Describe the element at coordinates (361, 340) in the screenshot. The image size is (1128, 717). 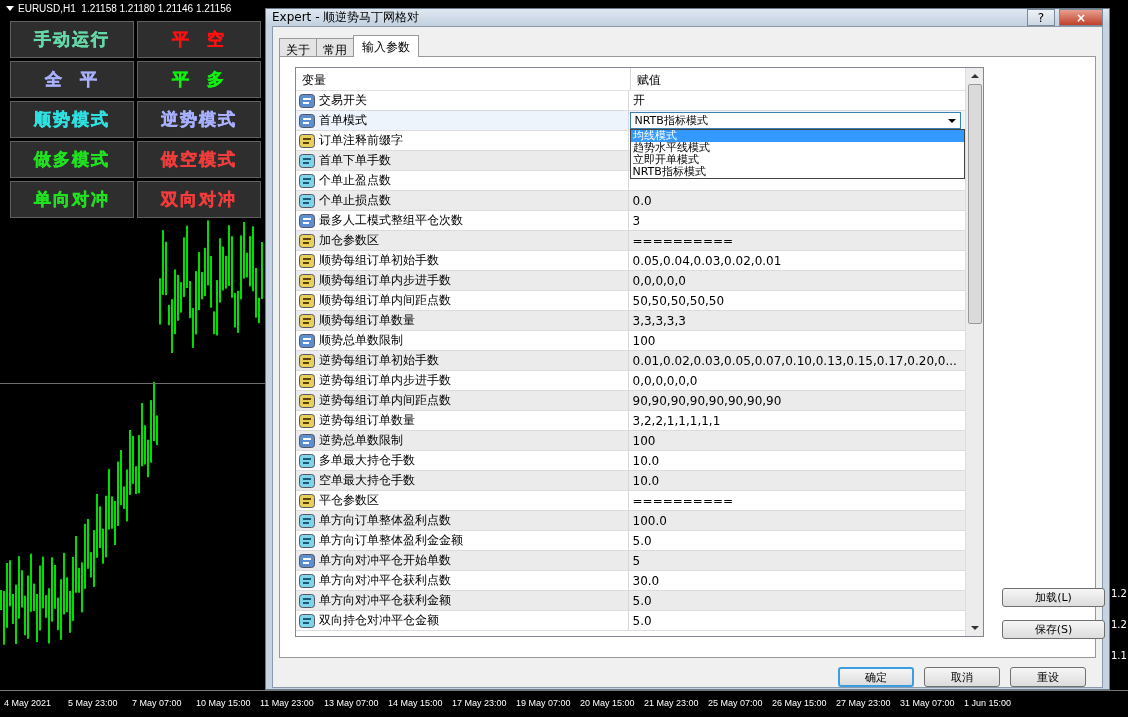
I see `parameter-name: 顺势总单数限制` at that location.